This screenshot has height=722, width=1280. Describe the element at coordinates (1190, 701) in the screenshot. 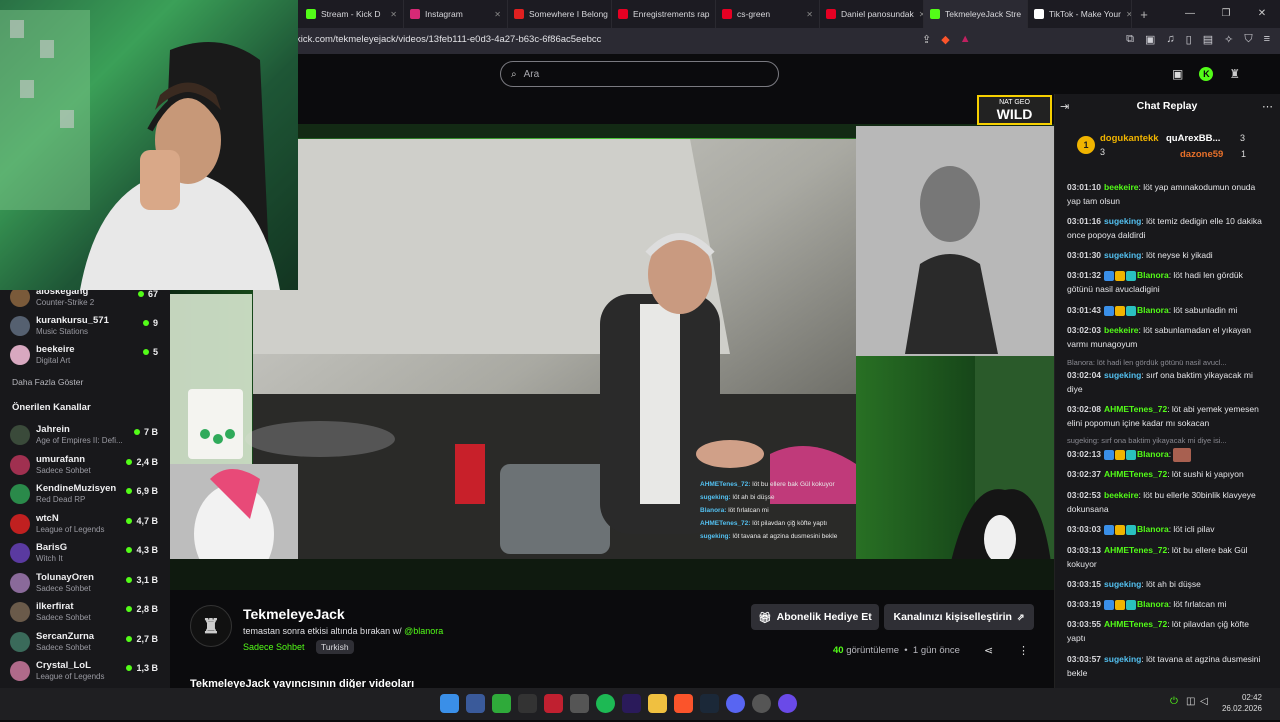

I see `network-icon: ◫` at that location.